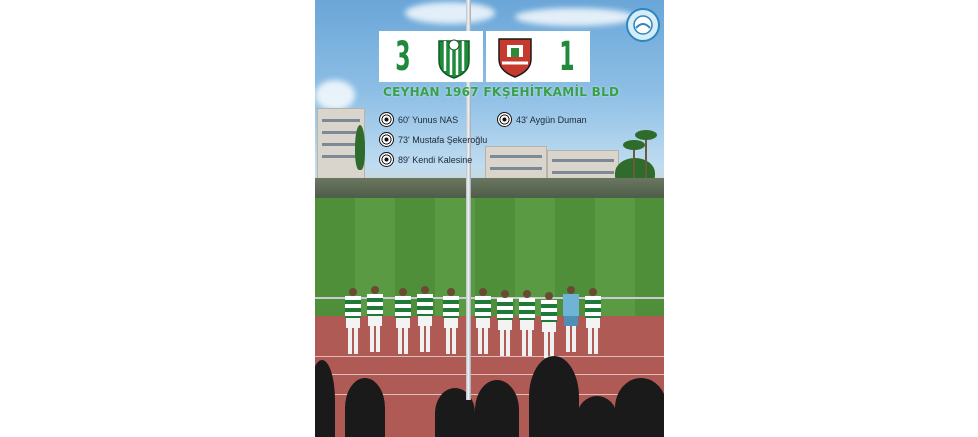  I want to click on home-score-box: 3, so click(431, 56).